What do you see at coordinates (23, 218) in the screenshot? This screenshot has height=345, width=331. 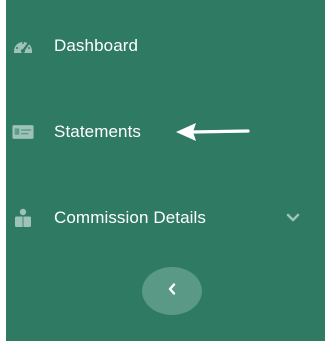 I see `commission-person-icon` at bounding box center [23, 218].